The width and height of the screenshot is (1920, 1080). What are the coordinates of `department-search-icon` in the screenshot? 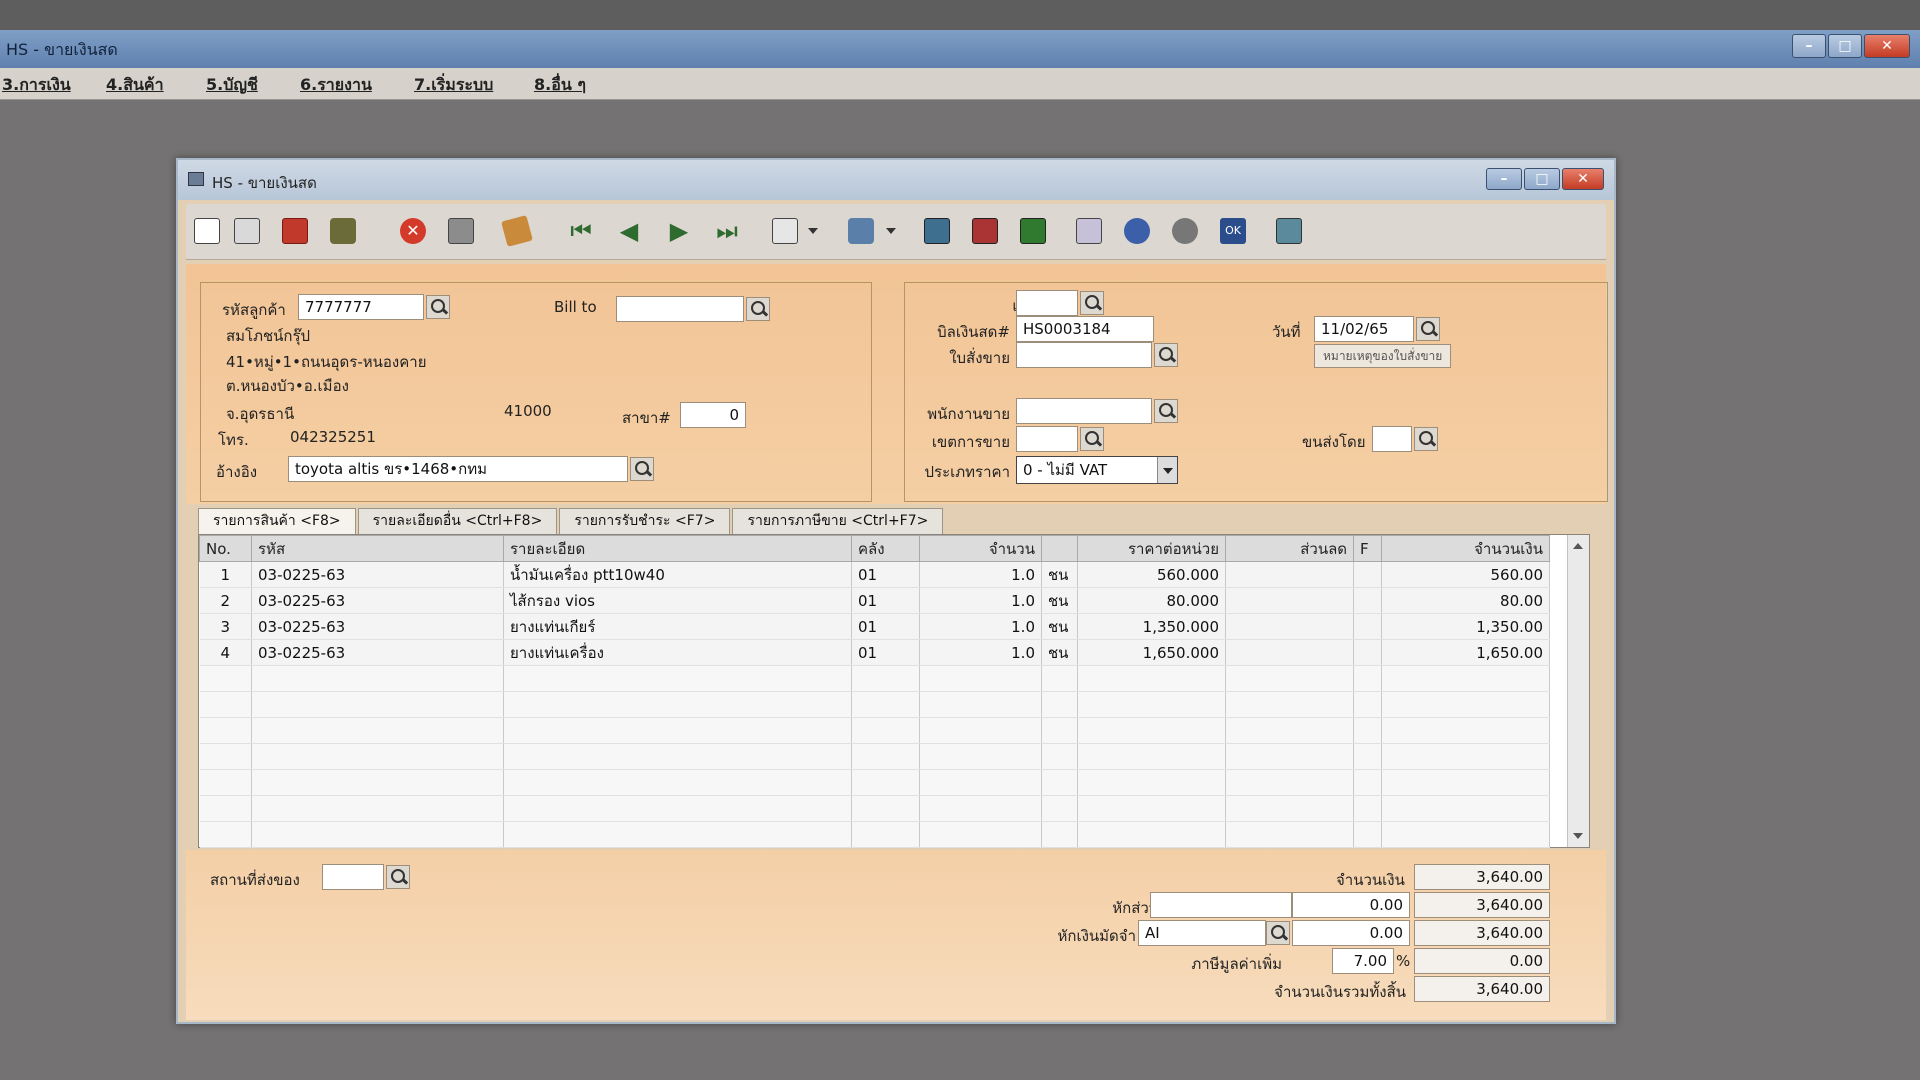 It's located at (1092, 303).